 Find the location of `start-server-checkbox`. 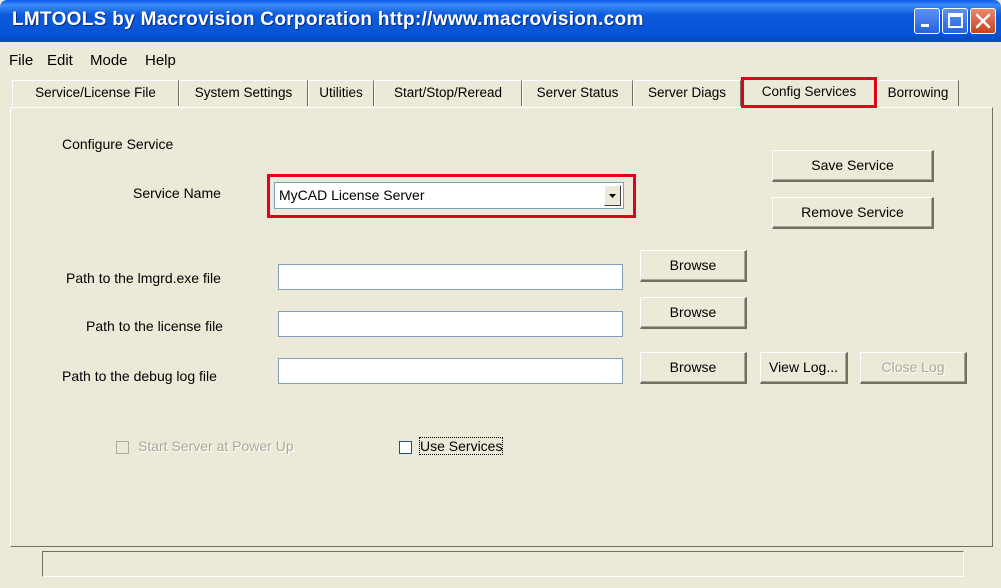

start-server-checkbox is located at coordinates (122, 447).